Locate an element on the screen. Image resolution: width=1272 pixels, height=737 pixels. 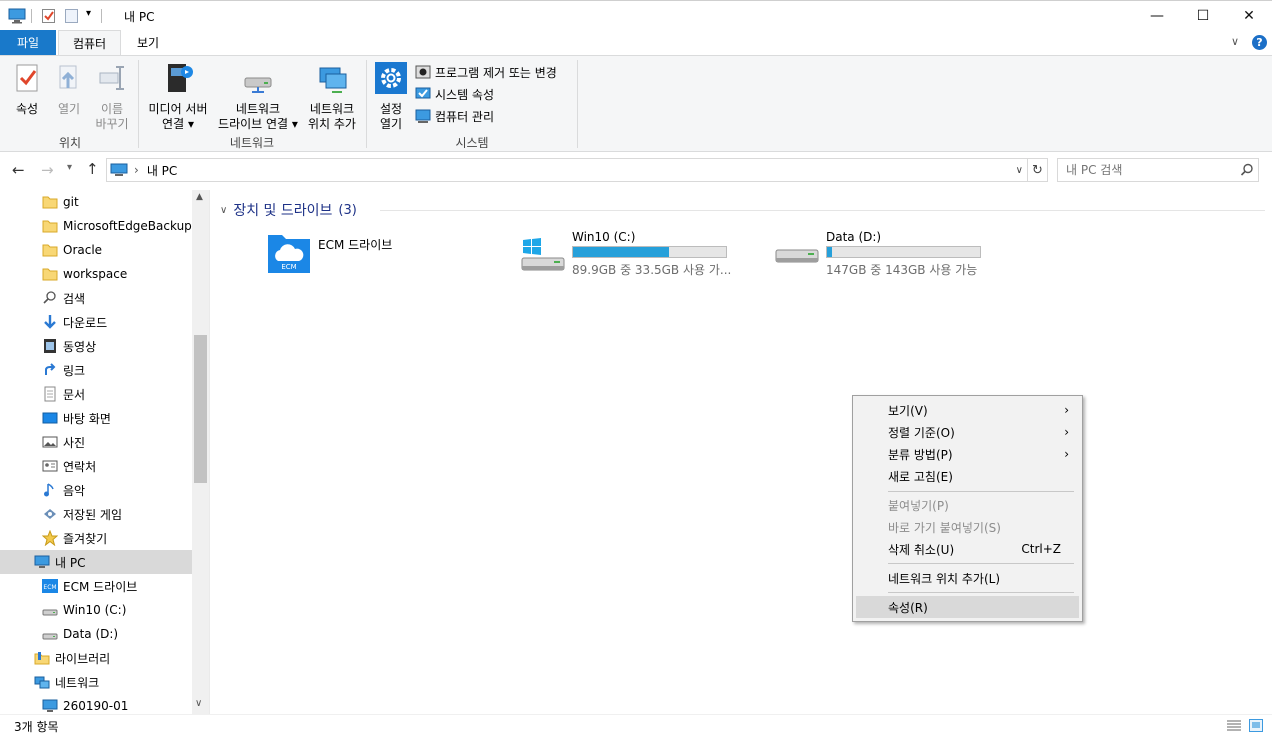
sidebar-item: Data (D:) is located at coordinates (117, 634).